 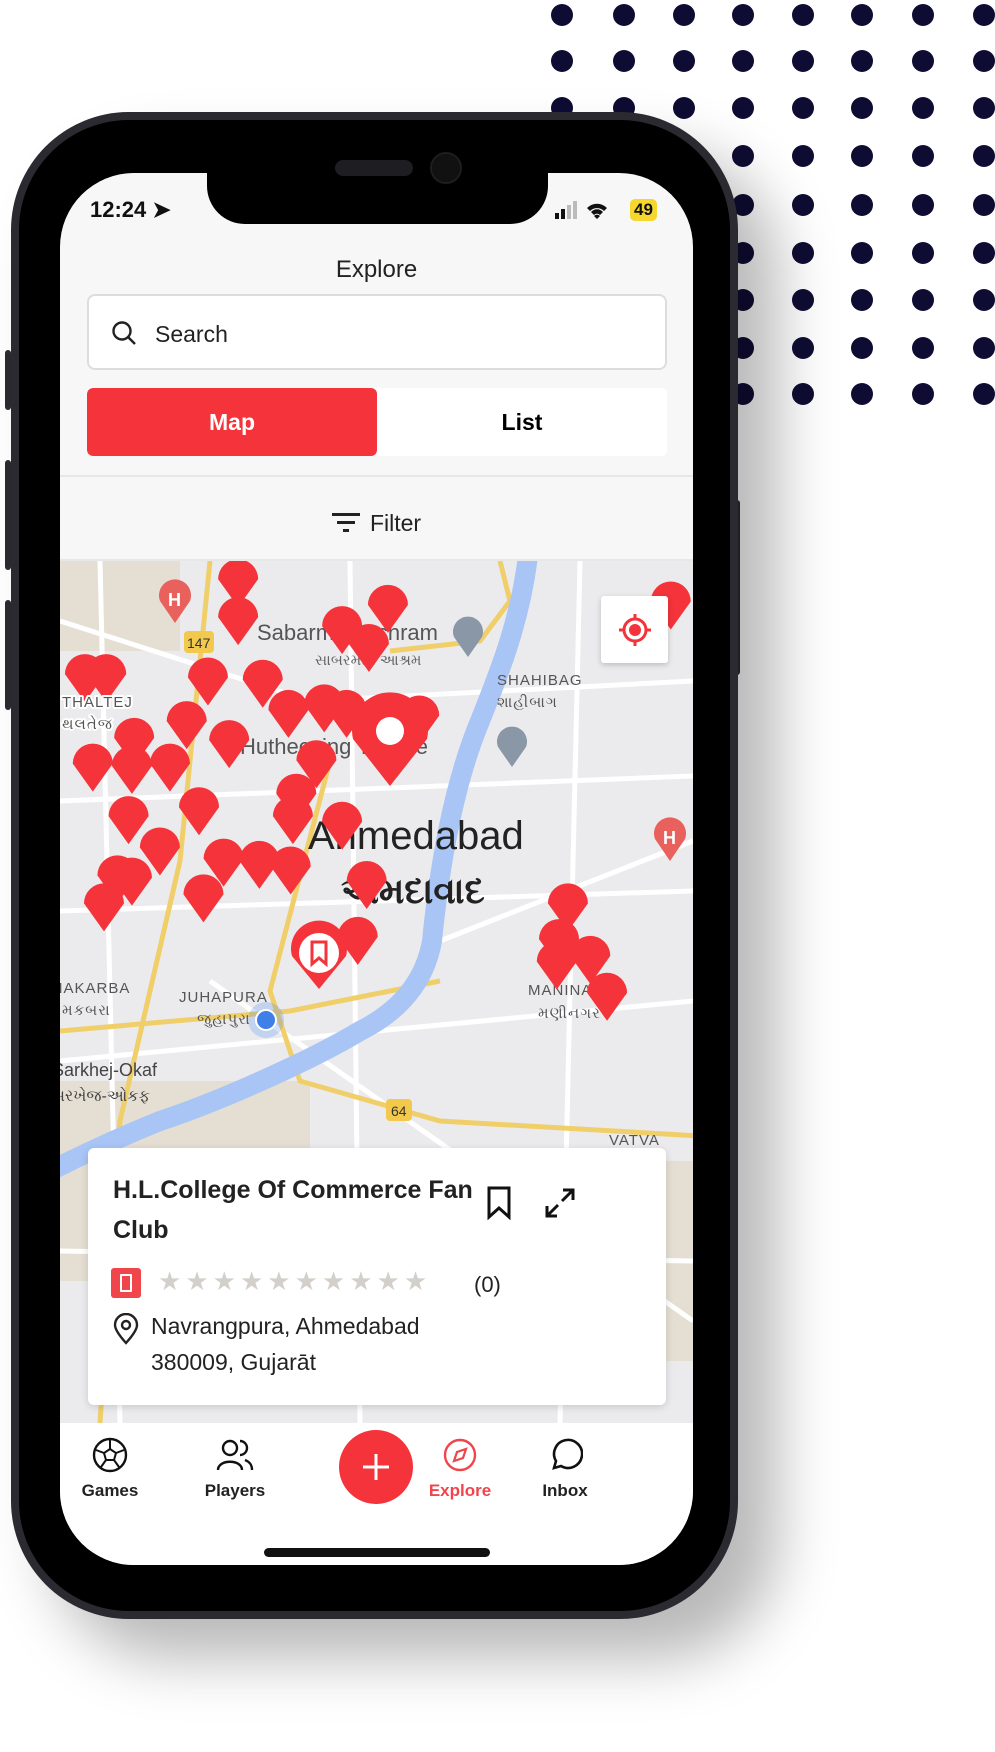 What do you see at coordinates (191, 334) in the screenshot?
I see `search-placeholder: Search` at bounding box center [191, 334].